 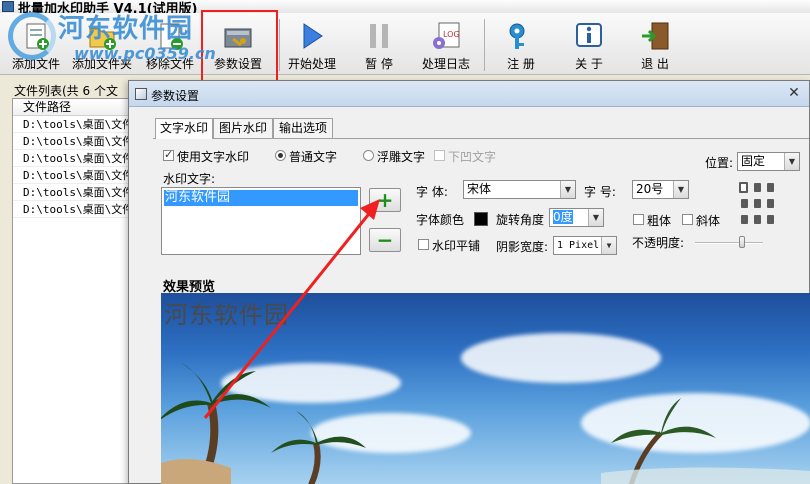 What do you see at coordinates (405, 6) in the screenshot?
I see `title-bar: 批量加水印助手 V4.1(试用版)` at bounding box center [405, 6].